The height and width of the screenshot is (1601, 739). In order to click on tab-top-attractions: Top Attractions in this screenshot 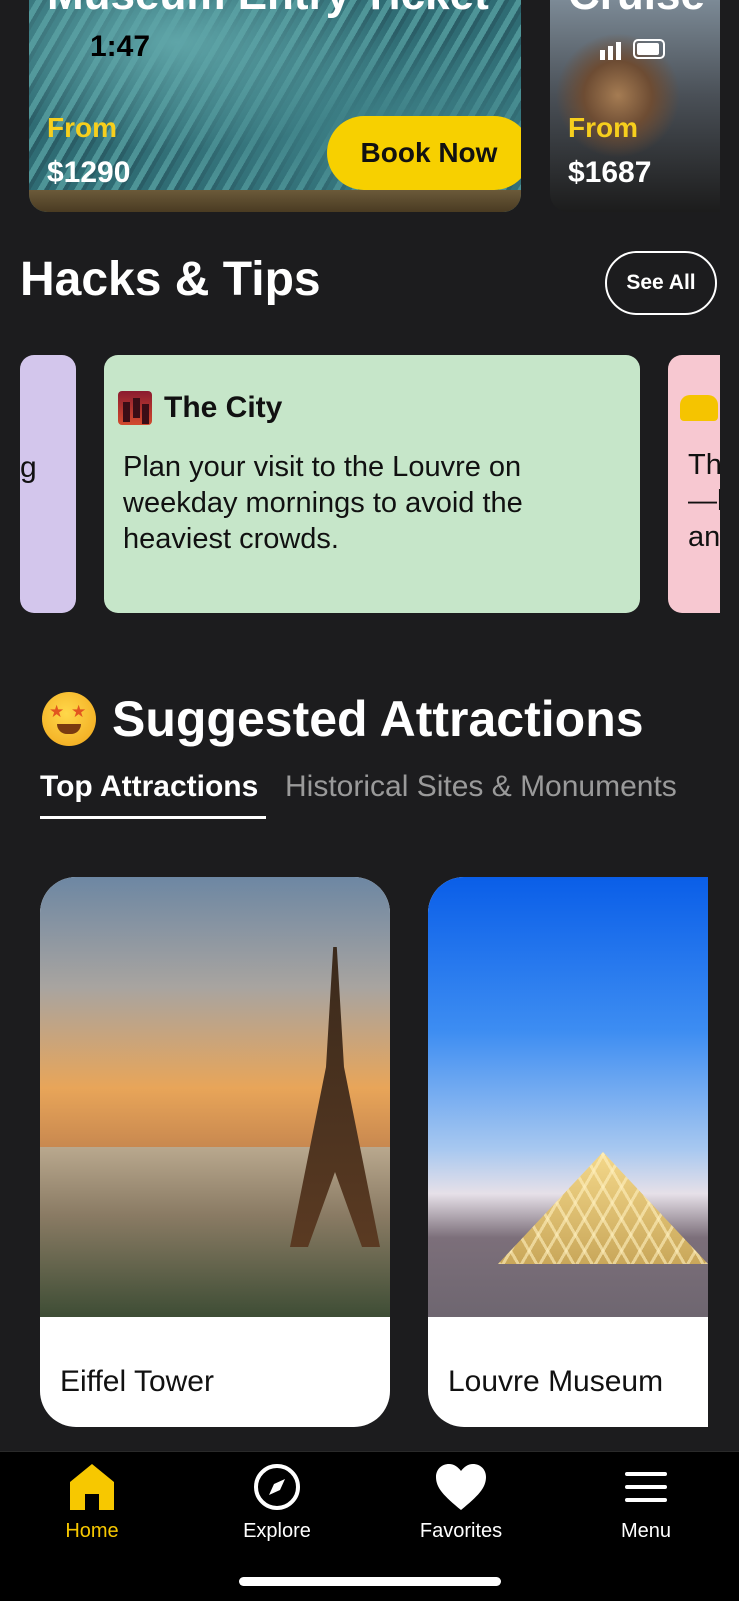, I will do `click(149, 787)`.